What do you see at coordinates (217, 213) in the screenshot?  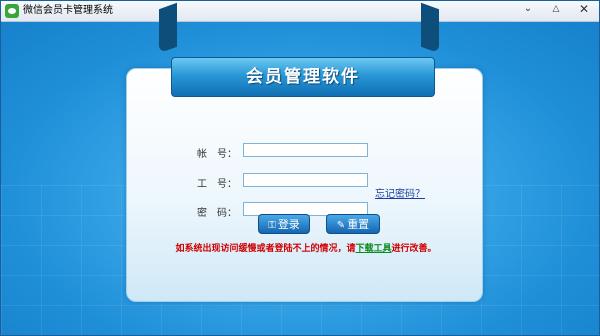 I see `password-label: 密 码：` at bounding box center [217, 213].